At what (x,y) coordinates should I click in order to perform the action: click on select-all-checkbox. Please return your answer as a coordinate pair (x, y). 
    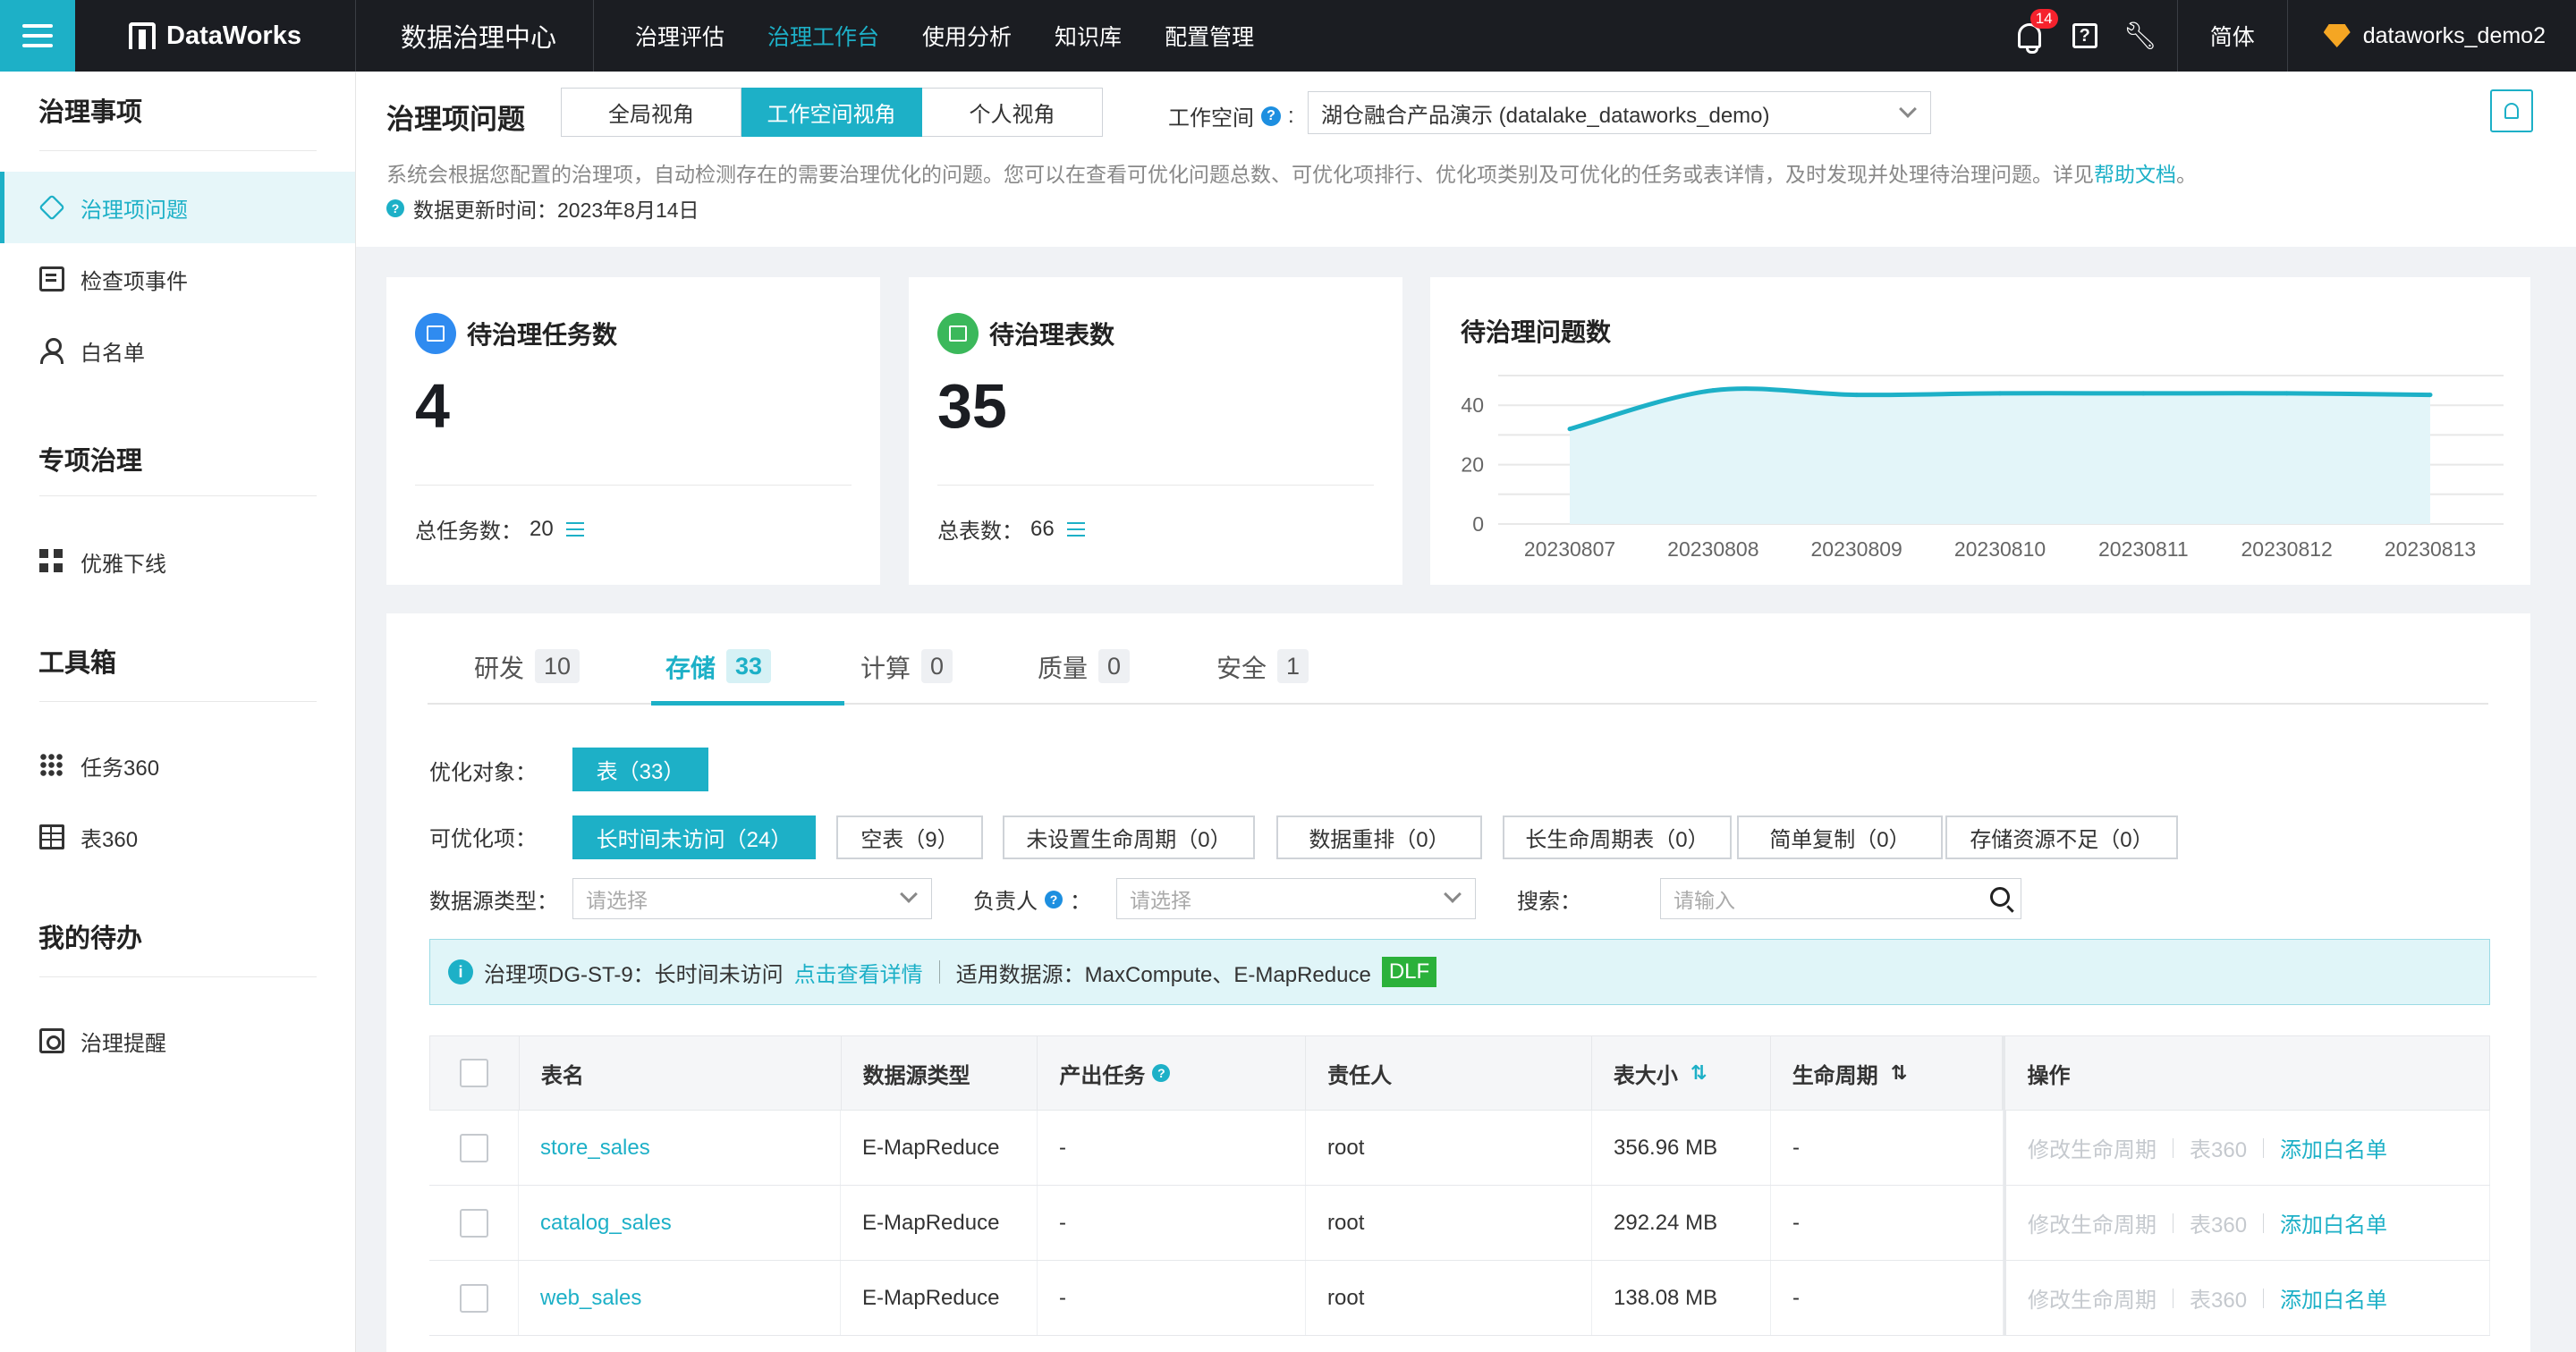
    Looking at the image, I should click on (474, 1073).